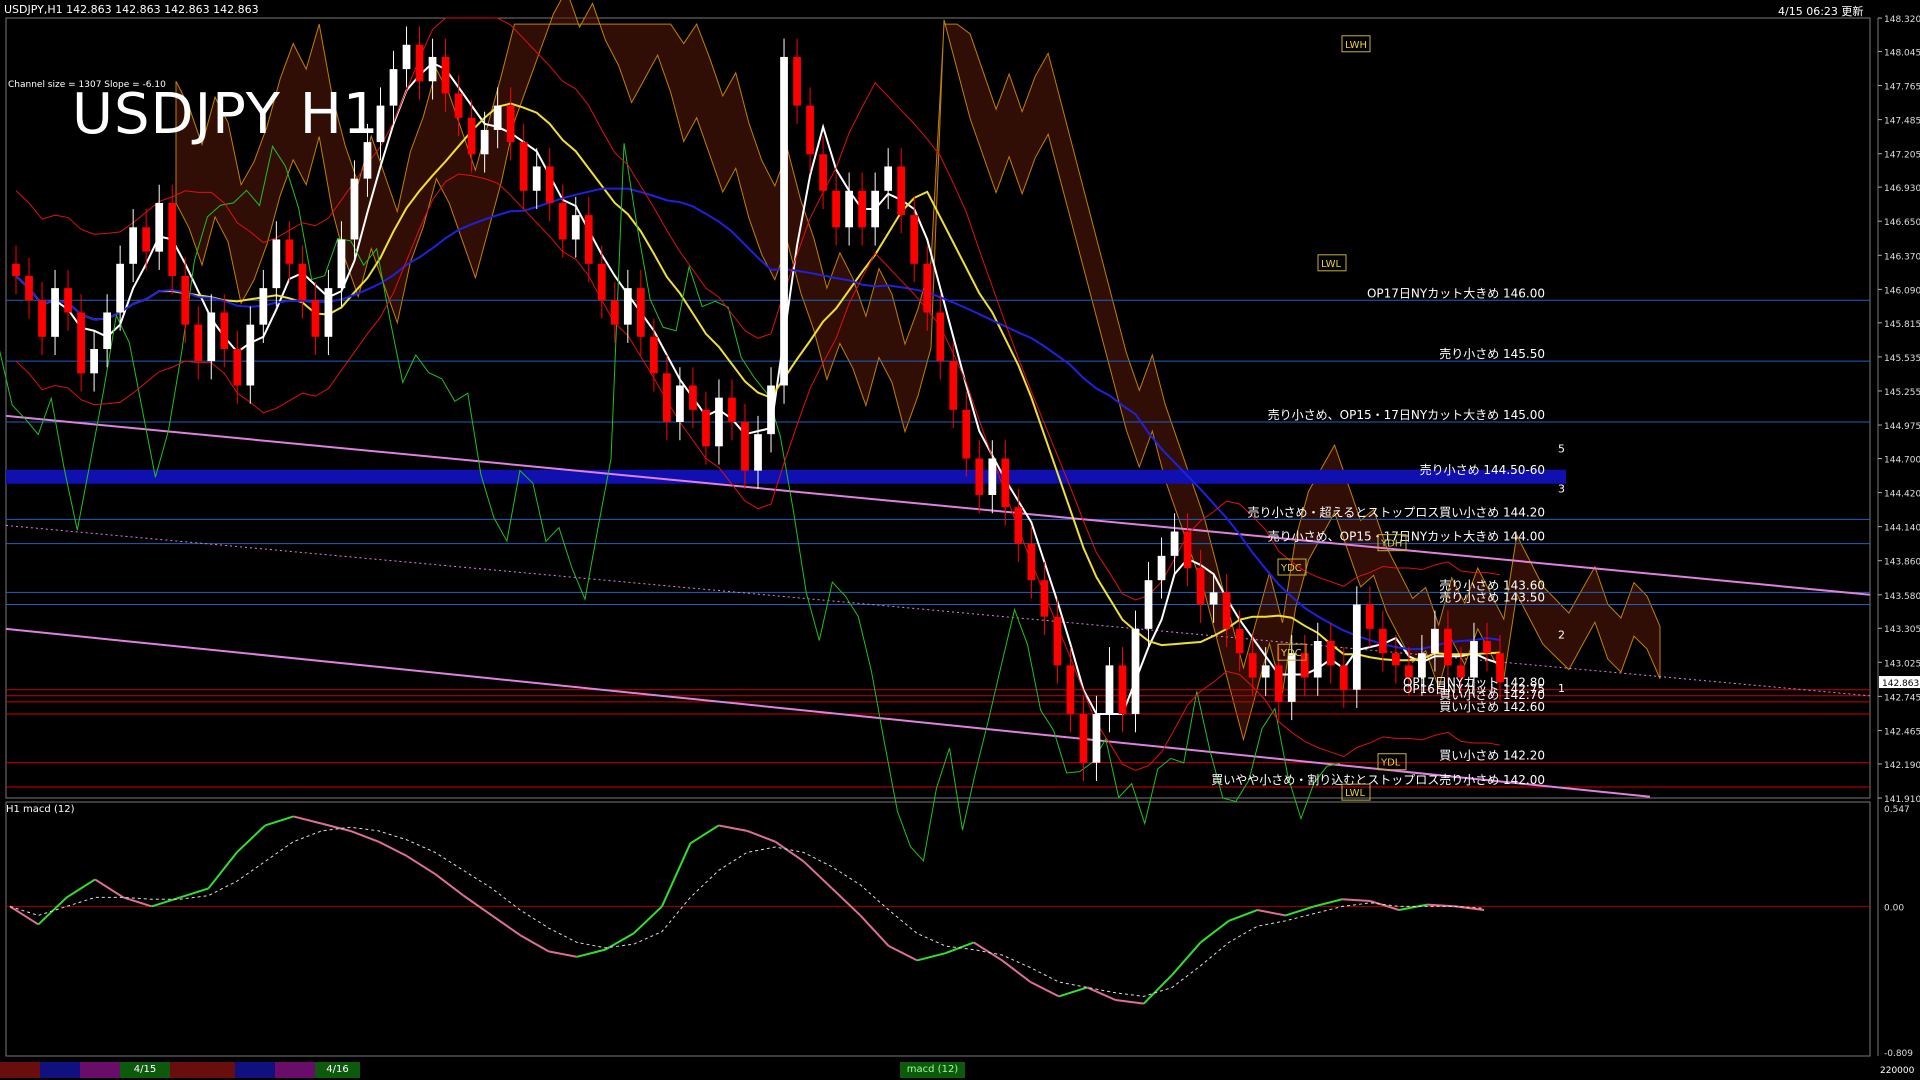 This screenshot has height=1080, width=1920. Describe the element at coordinates (828, 712) in the screenshot. I see `lower-channel-line` at that location.